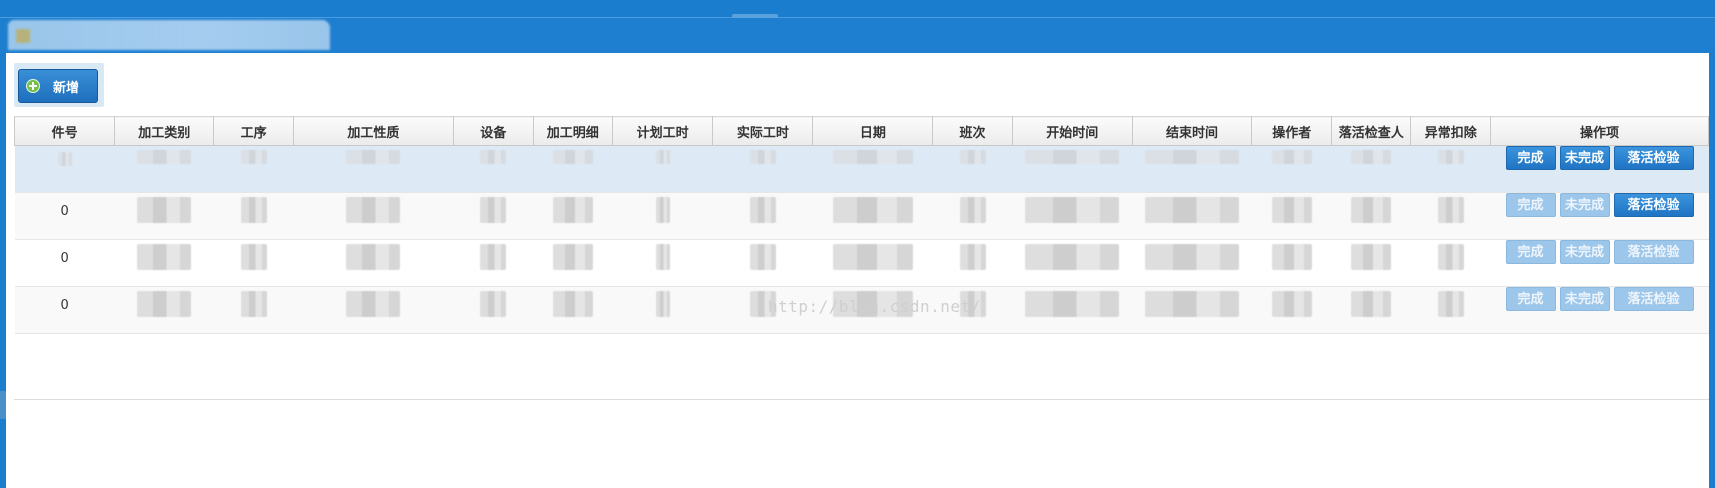 Image resolution: width=1715 pixels, height=488 pixels. Describe the element at coordinates (1371, 131) in the screenshot. I see `column-header: 落活检查人` at that location.